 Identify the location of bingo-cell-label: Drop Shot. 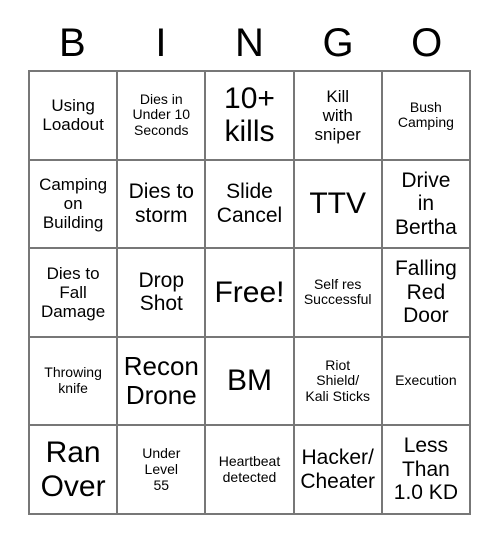
(161, 292).